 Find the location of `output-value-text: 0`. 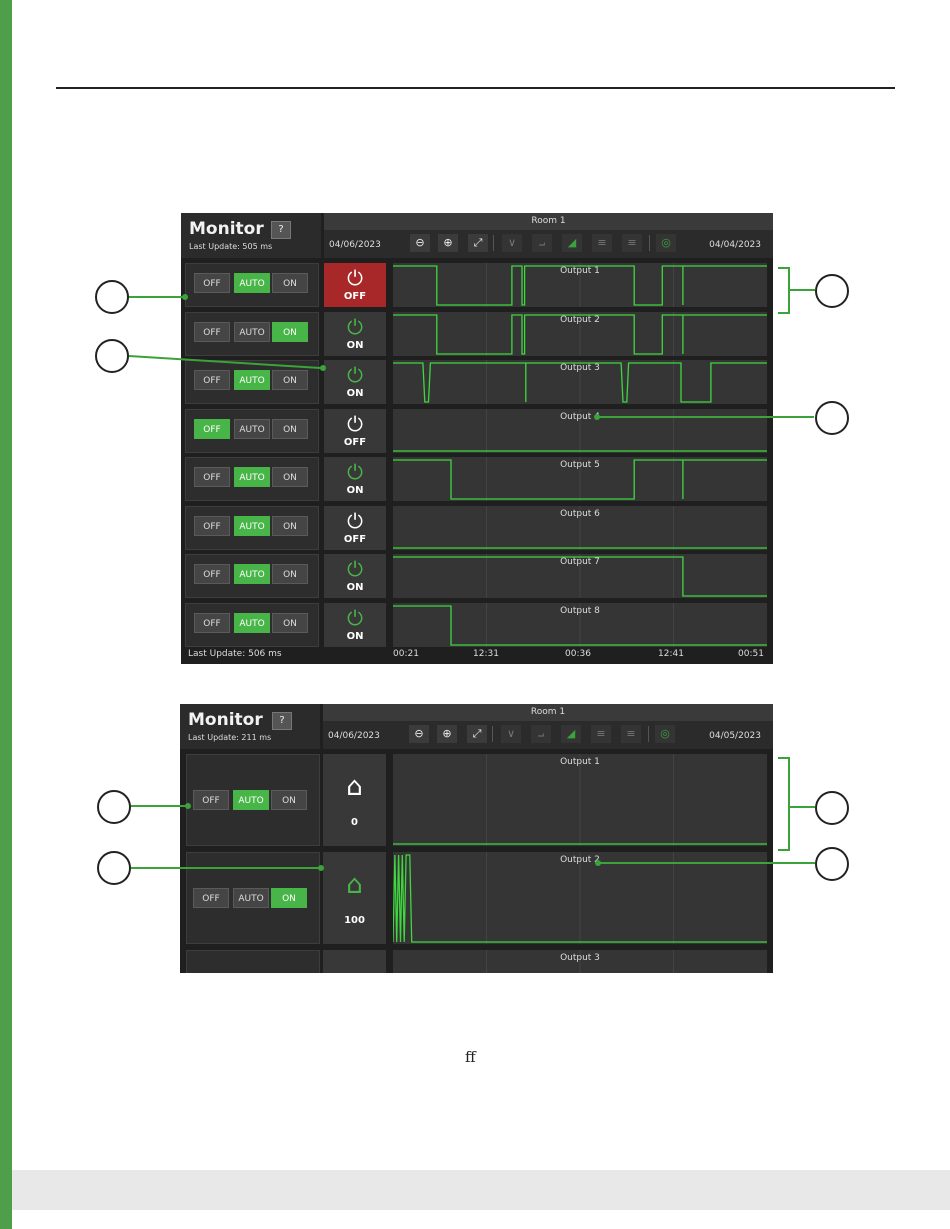

output-value-text: 0 is located at coordinates (354, 822).